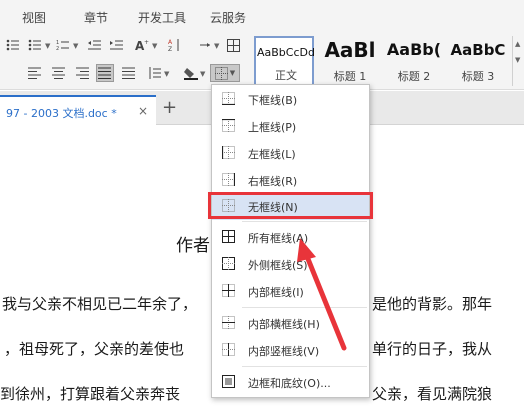 The height and width of the screenshot is (420, 524). I want to click on menu-item-right-border: 右框线(R), so click(290, 180).